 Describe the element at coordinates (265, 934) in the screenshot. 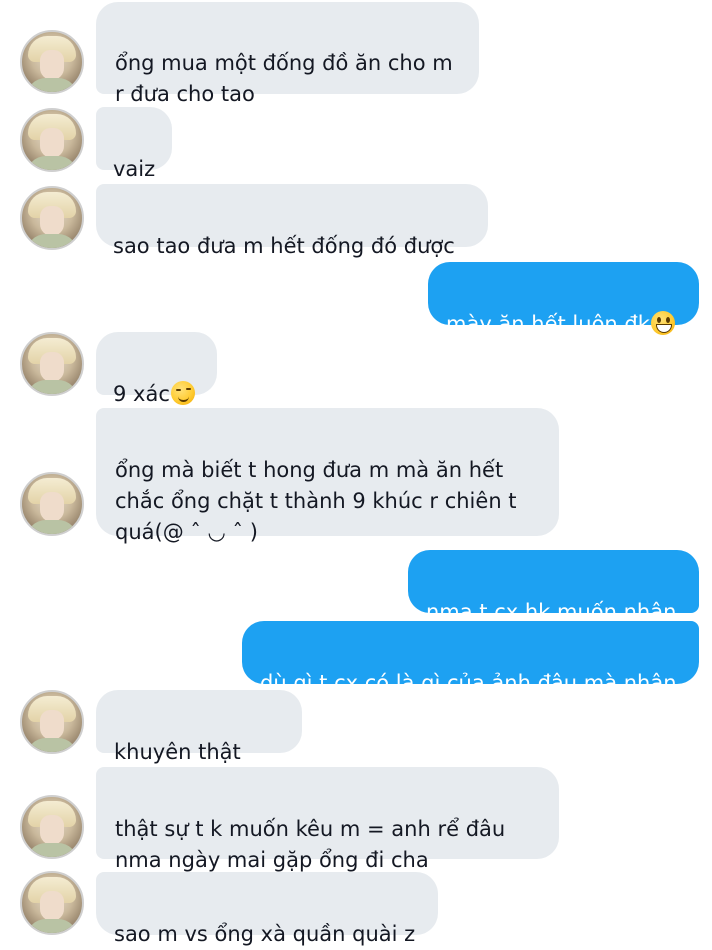

I see `message-text: sao m vs ổng xà quần quài z` at that location.